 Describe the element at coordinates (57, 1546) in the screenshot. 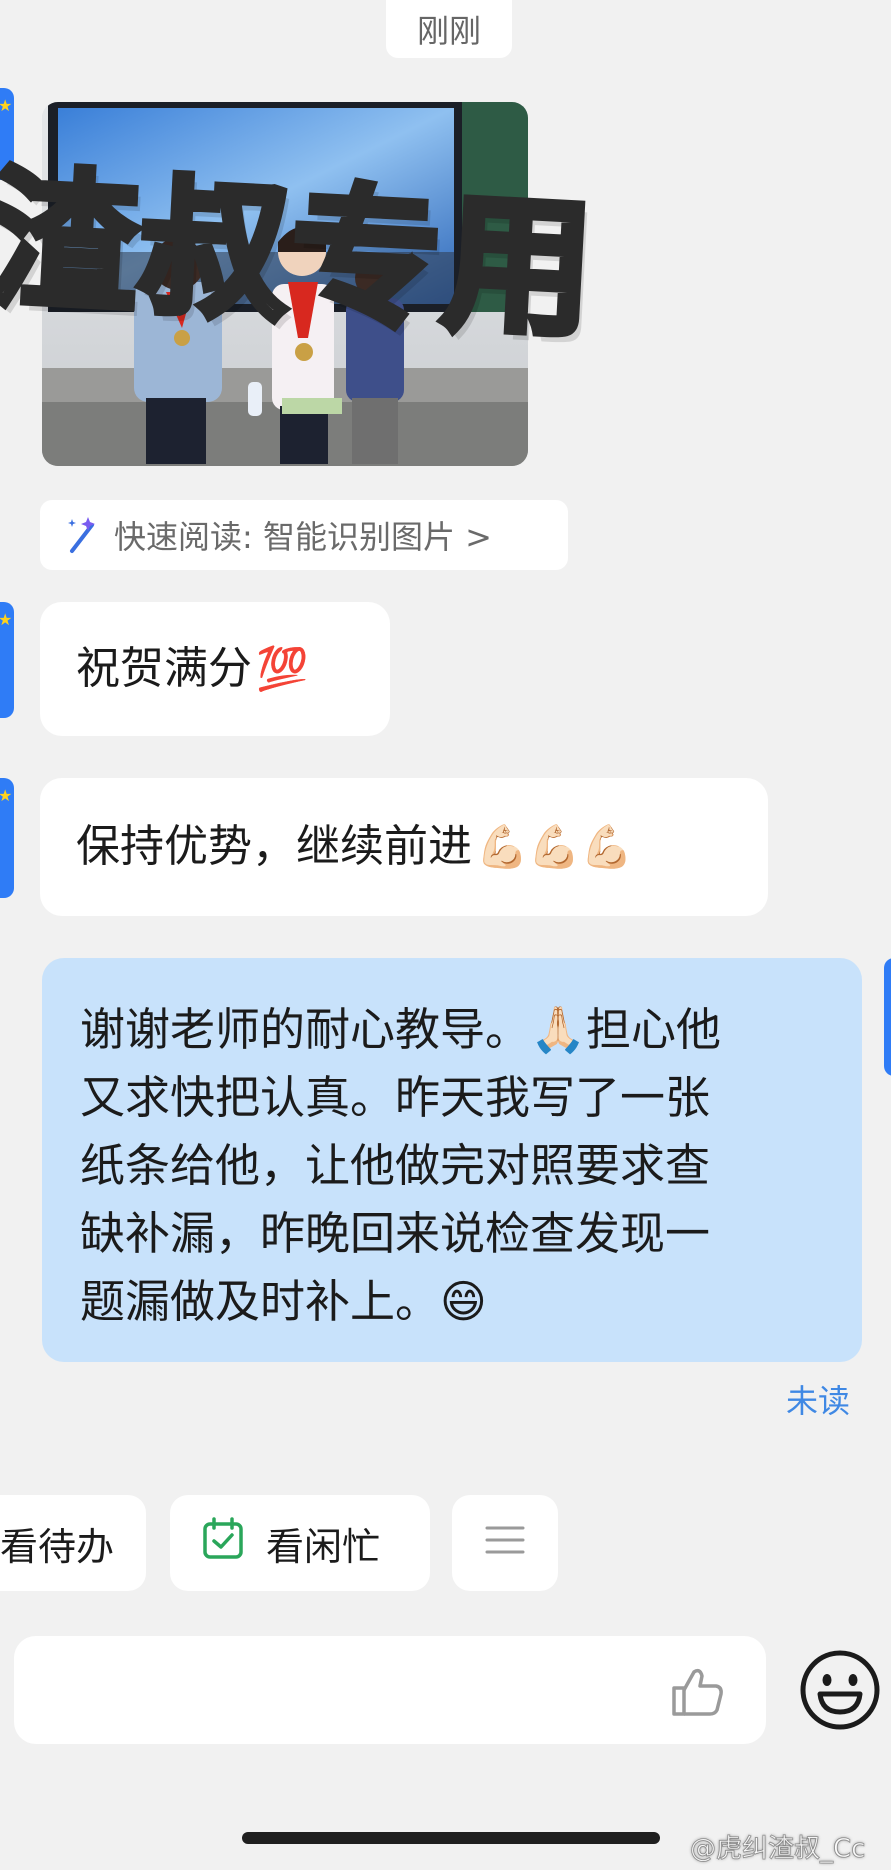

I see `view-todo-label: 看待办` at that location.